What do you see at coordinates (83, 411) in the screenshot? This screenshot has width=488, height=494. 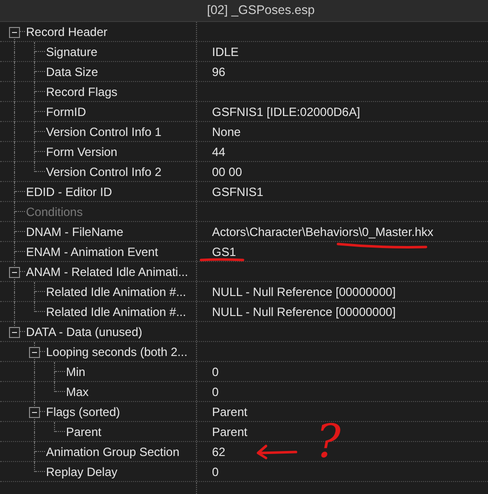 I see `field-label: Flags (sorted)` at bounding box center [83, 411].